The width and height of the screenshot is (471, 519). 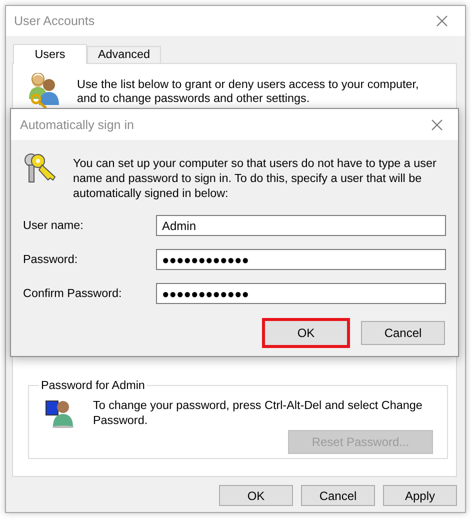 I want to click on users-icon, so click(x=44, y=91).